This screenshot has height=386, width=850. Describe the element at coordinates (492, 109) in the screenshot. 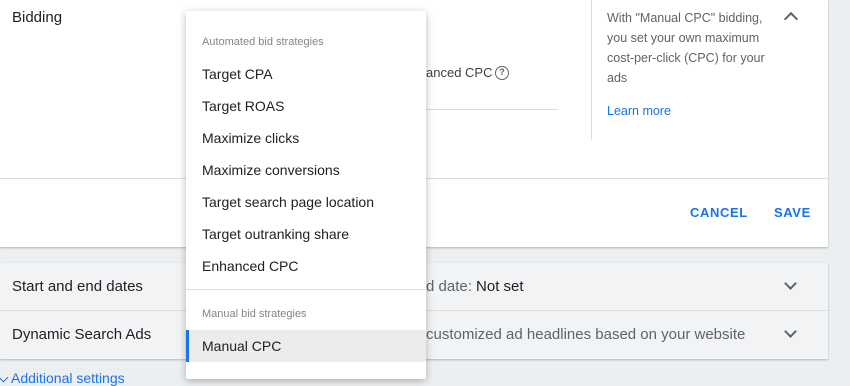

I see `field-underline` at that location.